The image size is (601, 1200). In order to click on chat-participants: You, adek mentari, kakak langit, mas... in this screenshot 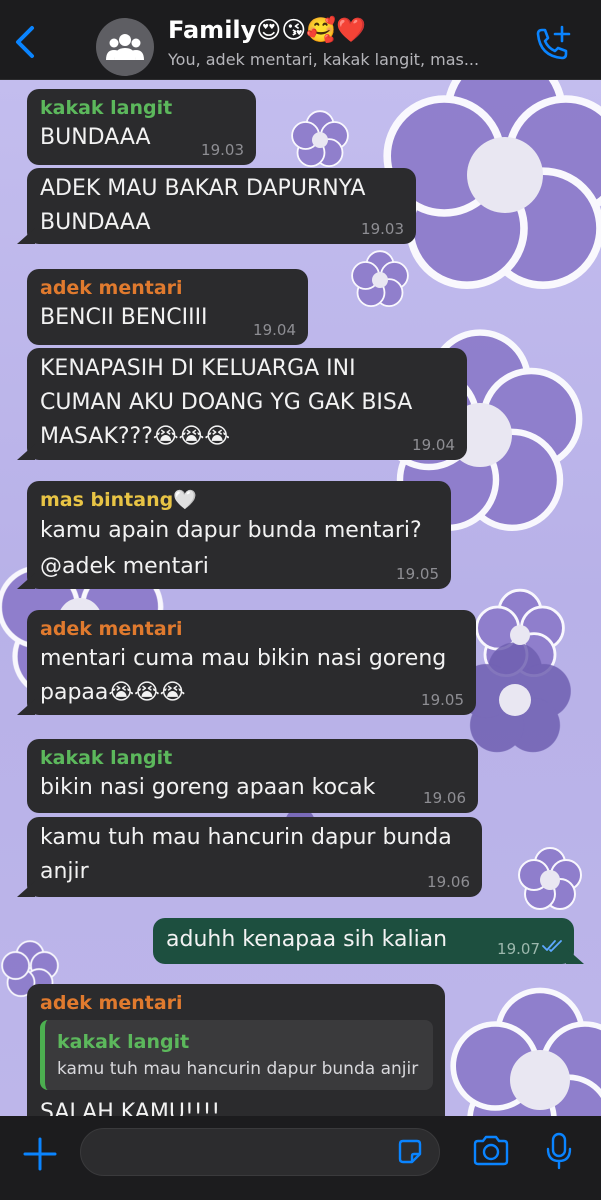, I will do `click(323, 59)`.